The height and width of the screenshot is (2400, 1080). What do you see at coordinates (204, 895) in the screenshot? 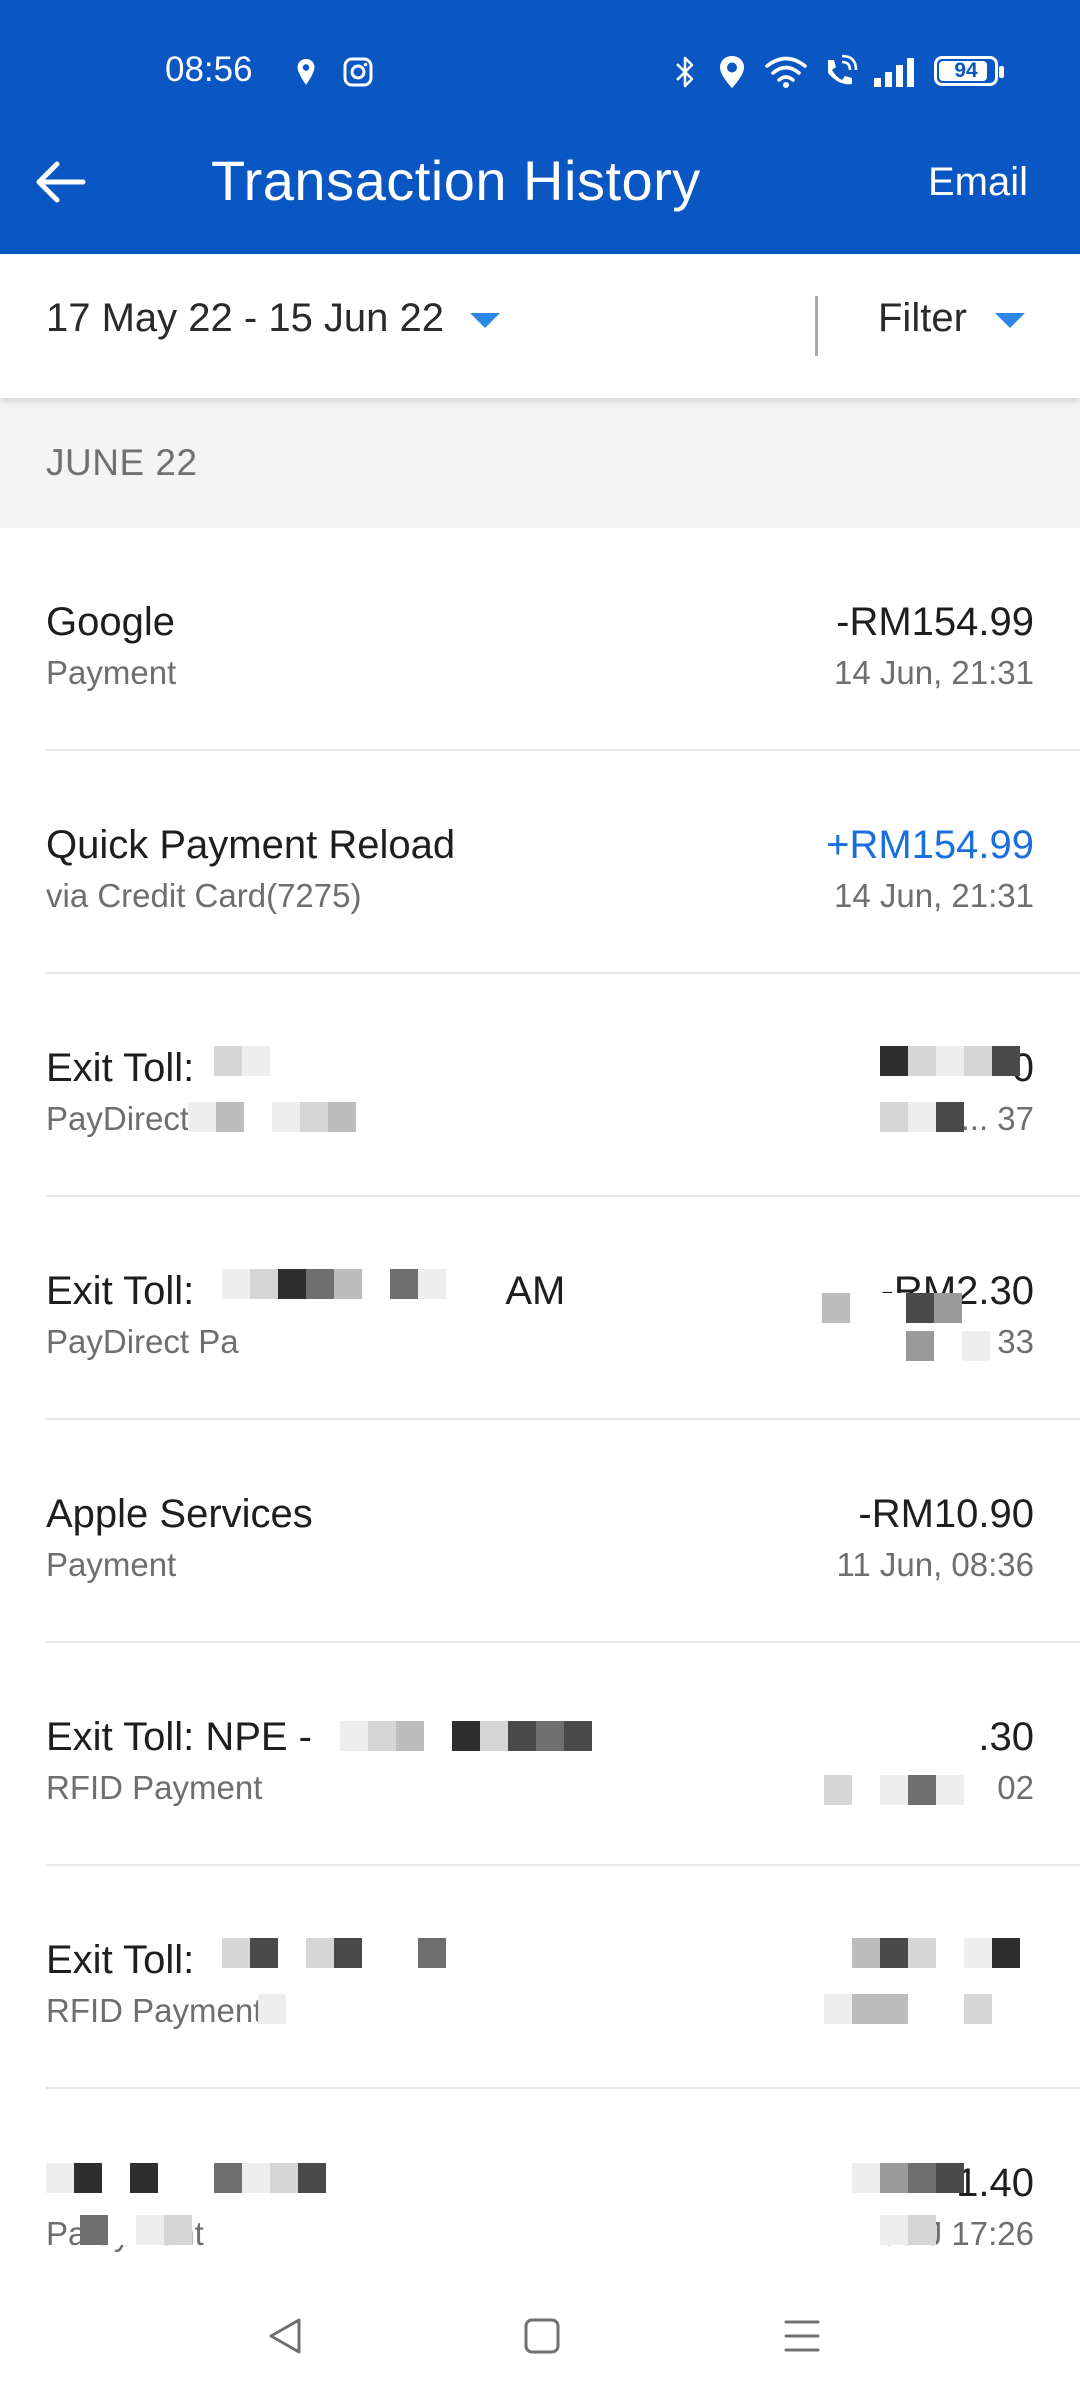
I see `transaction-type: via Credit Card(7275)` at bounding box center [204, 895].